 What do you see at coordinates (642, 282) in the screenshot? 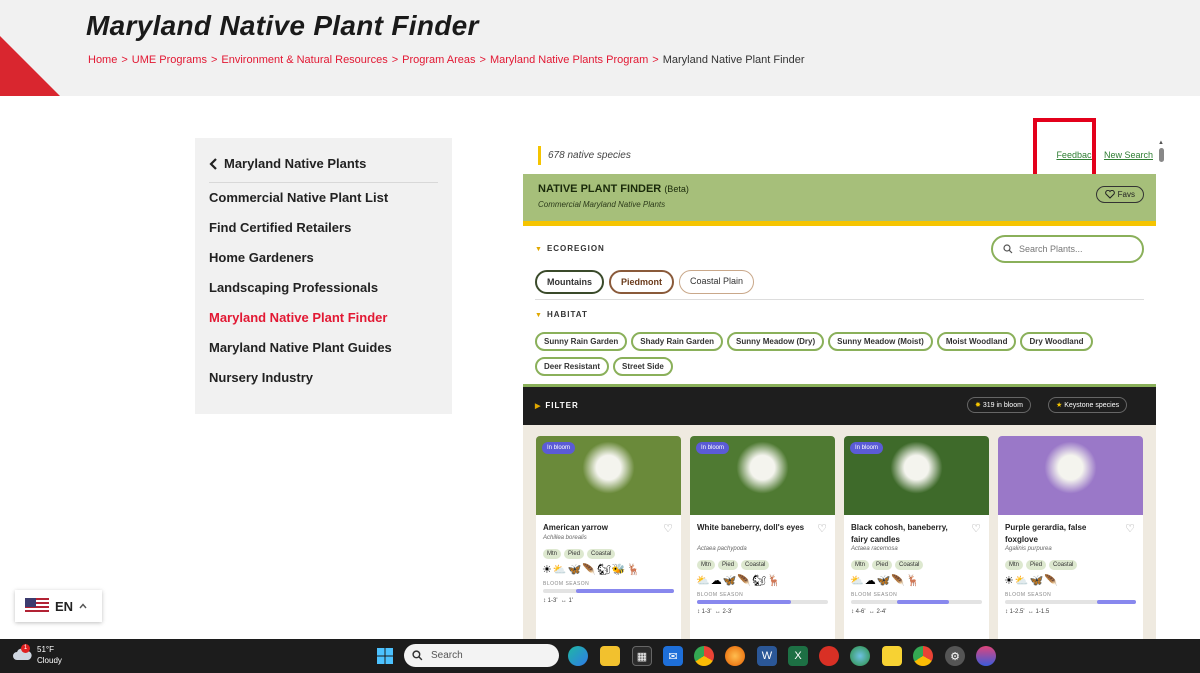
I see `ecoregion-piedmont: Piedmont` at bounding box center [642, 282].